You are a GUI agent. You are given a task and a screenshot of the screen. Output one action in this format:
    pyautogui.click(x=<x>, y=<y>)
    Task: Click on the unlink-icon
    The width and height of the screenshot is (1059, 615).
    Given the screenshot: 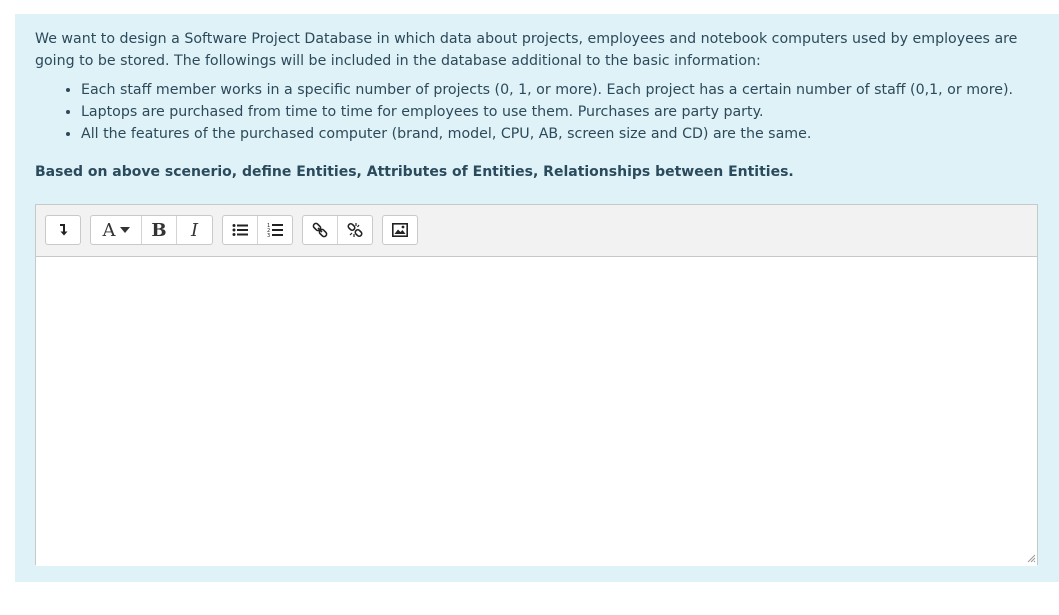 What is the action you would take?
    pyautogui.click(x=355, y=230)
    